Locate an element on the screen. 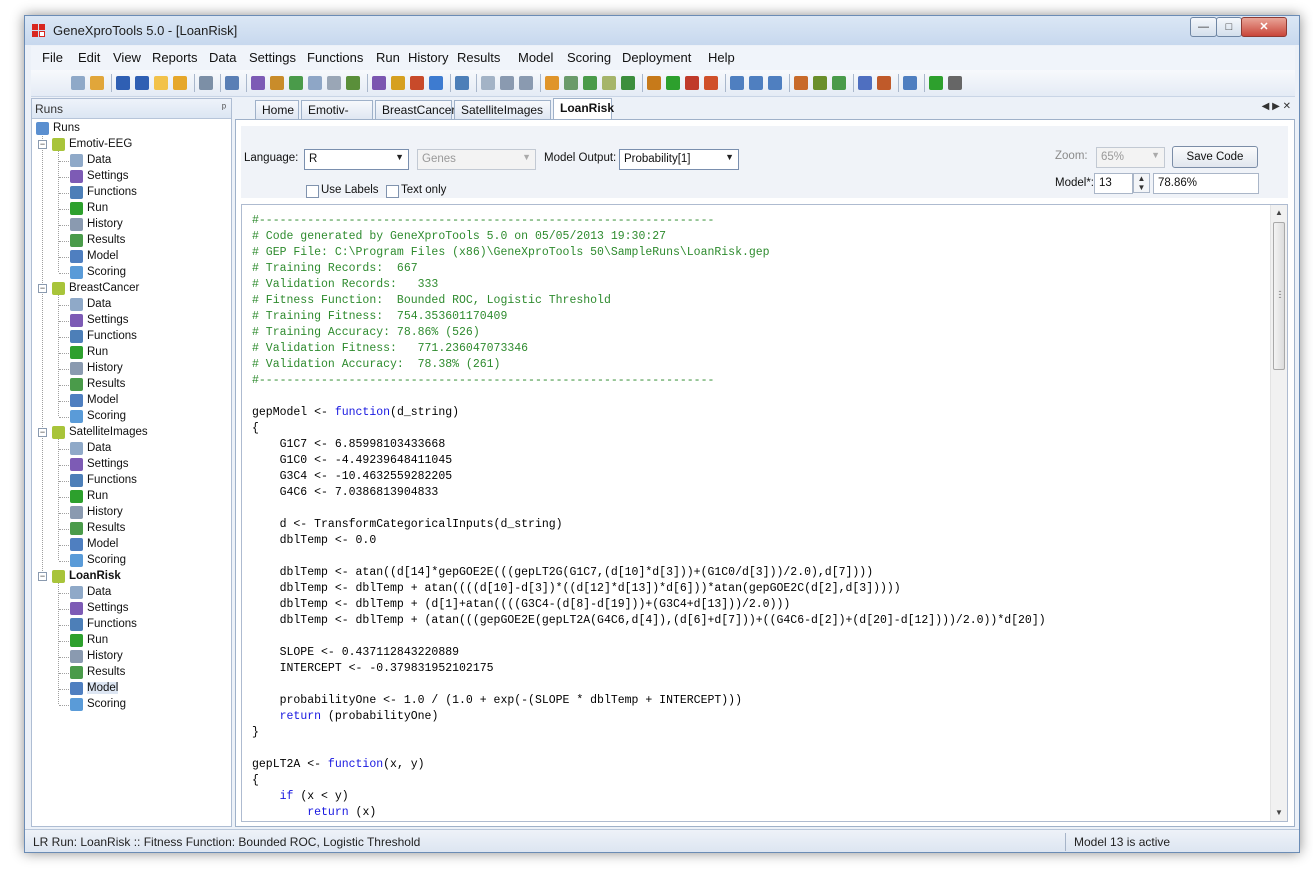  menu-edit: Edit is located at coordinates (89, 57).